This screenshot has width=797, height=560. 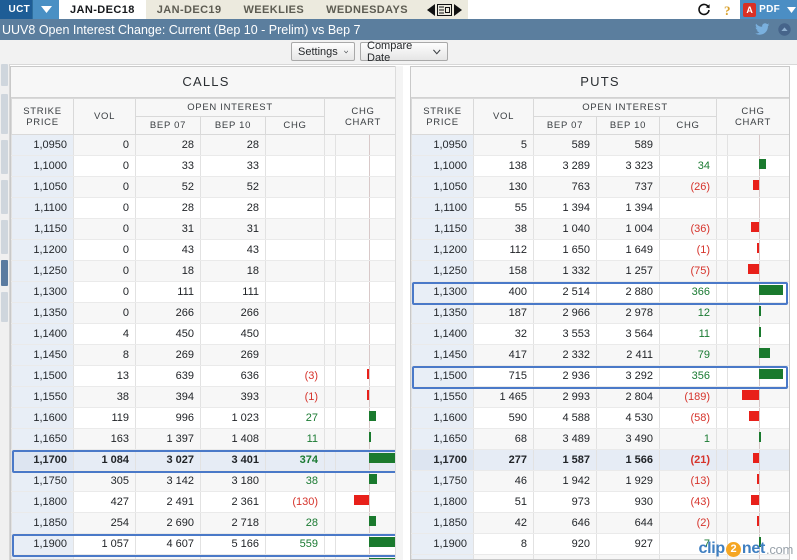 I want to click on table-row: 1,1300 0 111 111, so click(x=206, y=292).